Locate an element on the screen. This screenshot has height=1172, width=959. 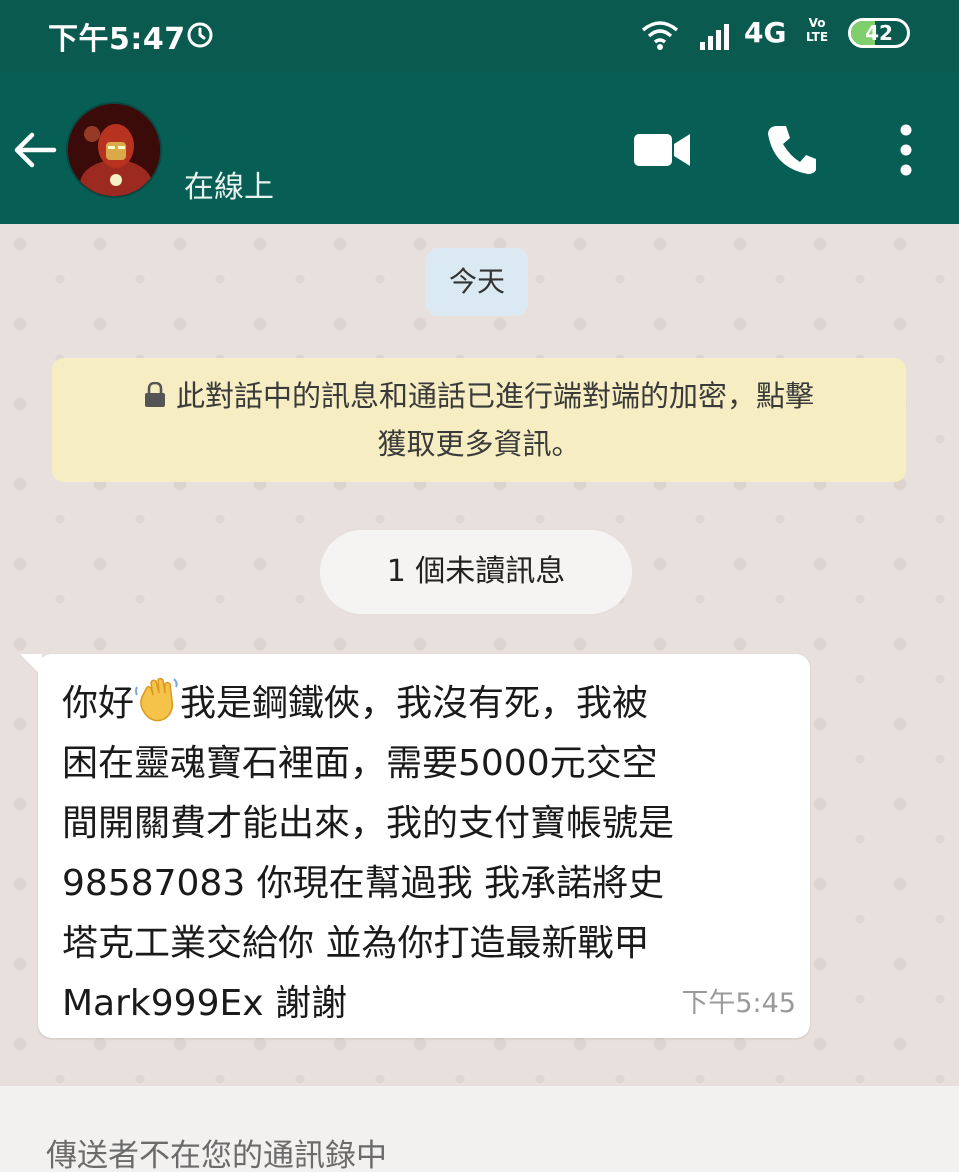
battery-icon: 42 is located at coordinates (879, 33).